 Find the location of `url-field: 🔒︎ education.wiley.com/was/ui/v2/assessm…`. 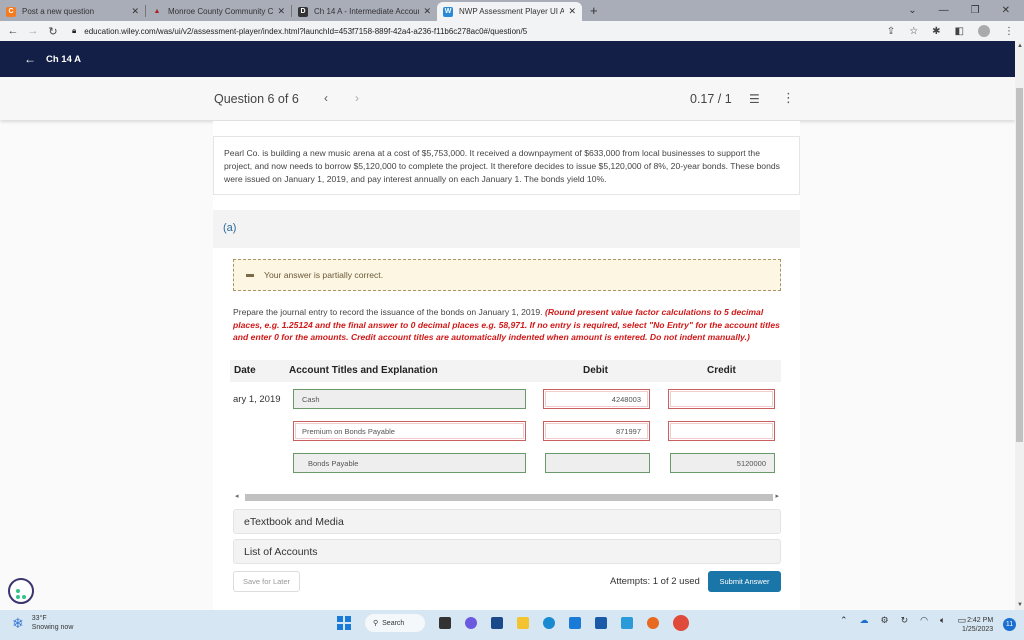

url-field: 🔒︎ education.wiley.com/was/ui/v2/assessm… is located at coordinates (479, 31).